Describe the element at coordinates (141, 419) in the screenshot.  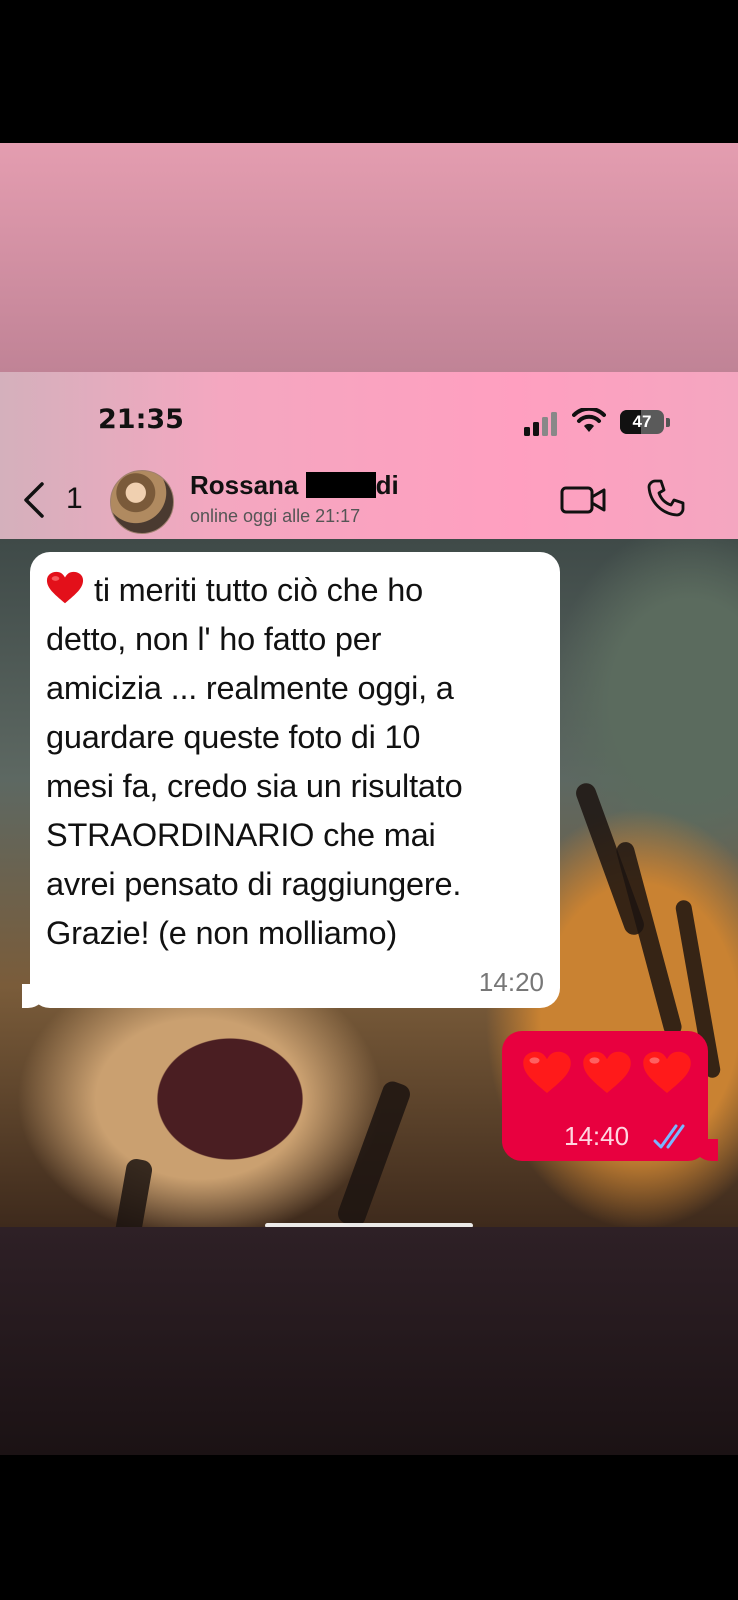
I see `clock-time: 21:35` at that location.